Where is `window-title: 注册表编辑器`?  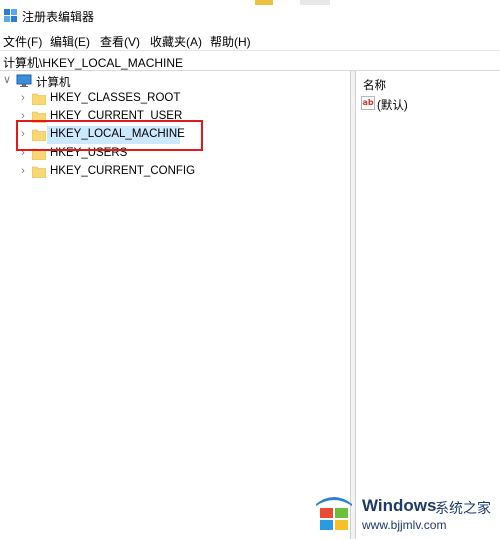
window-title: 注册表编辑器 is located at coordinates (58, 17).